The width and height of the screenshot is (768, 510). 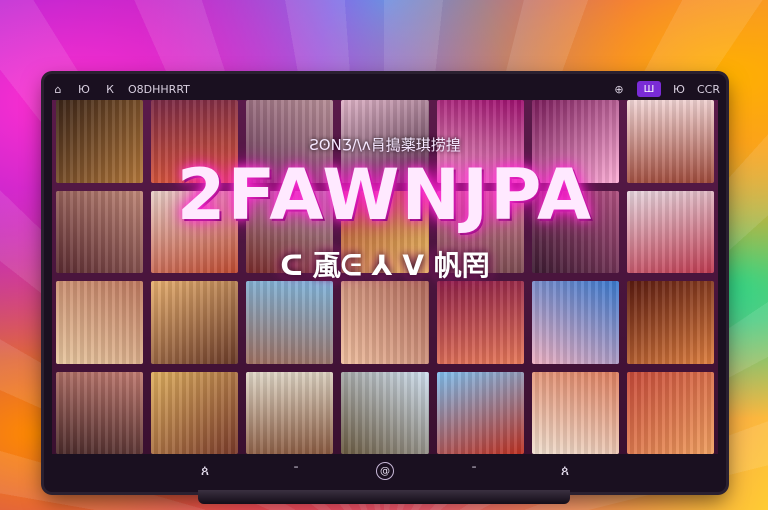 I want to click on bottom-toolbar: ጰ ᐨ @ ᐨ ጰ, so click(x=385, y=471).